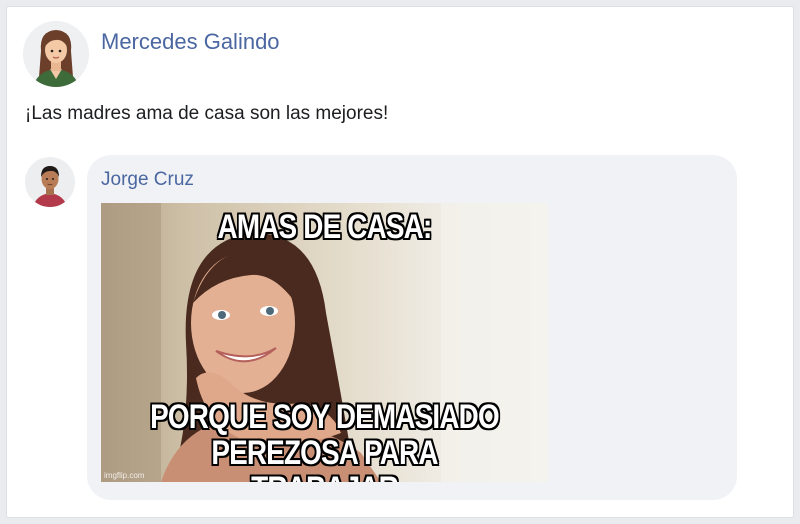 The width and height of the screenshot is (800, 524). Describe the element at coordinates (50, 182) in the screenshot. I see `man-avatar-icon` at that location.